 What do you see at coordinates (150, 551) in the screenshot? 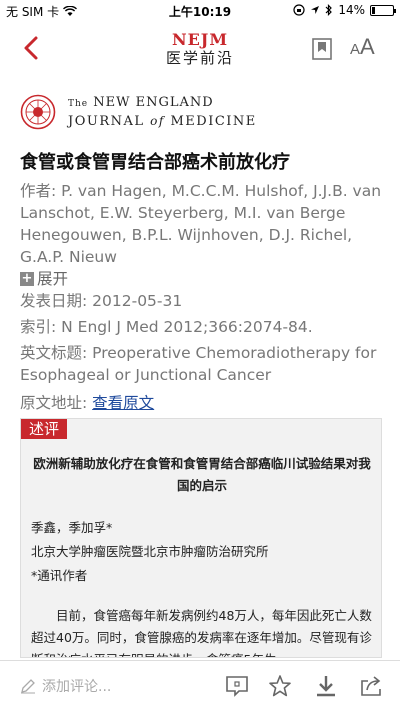
I see `review-institution: 北京大学肿瘤医院暨北京市肿瘤防治研究所` at bounding box center [150, 551].